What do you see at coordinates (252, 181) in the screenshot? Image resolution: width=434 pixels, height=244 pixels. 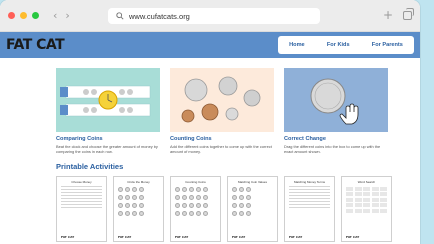 I see `printable-title: Matching Coin Values` at bounding box center [252, 181].